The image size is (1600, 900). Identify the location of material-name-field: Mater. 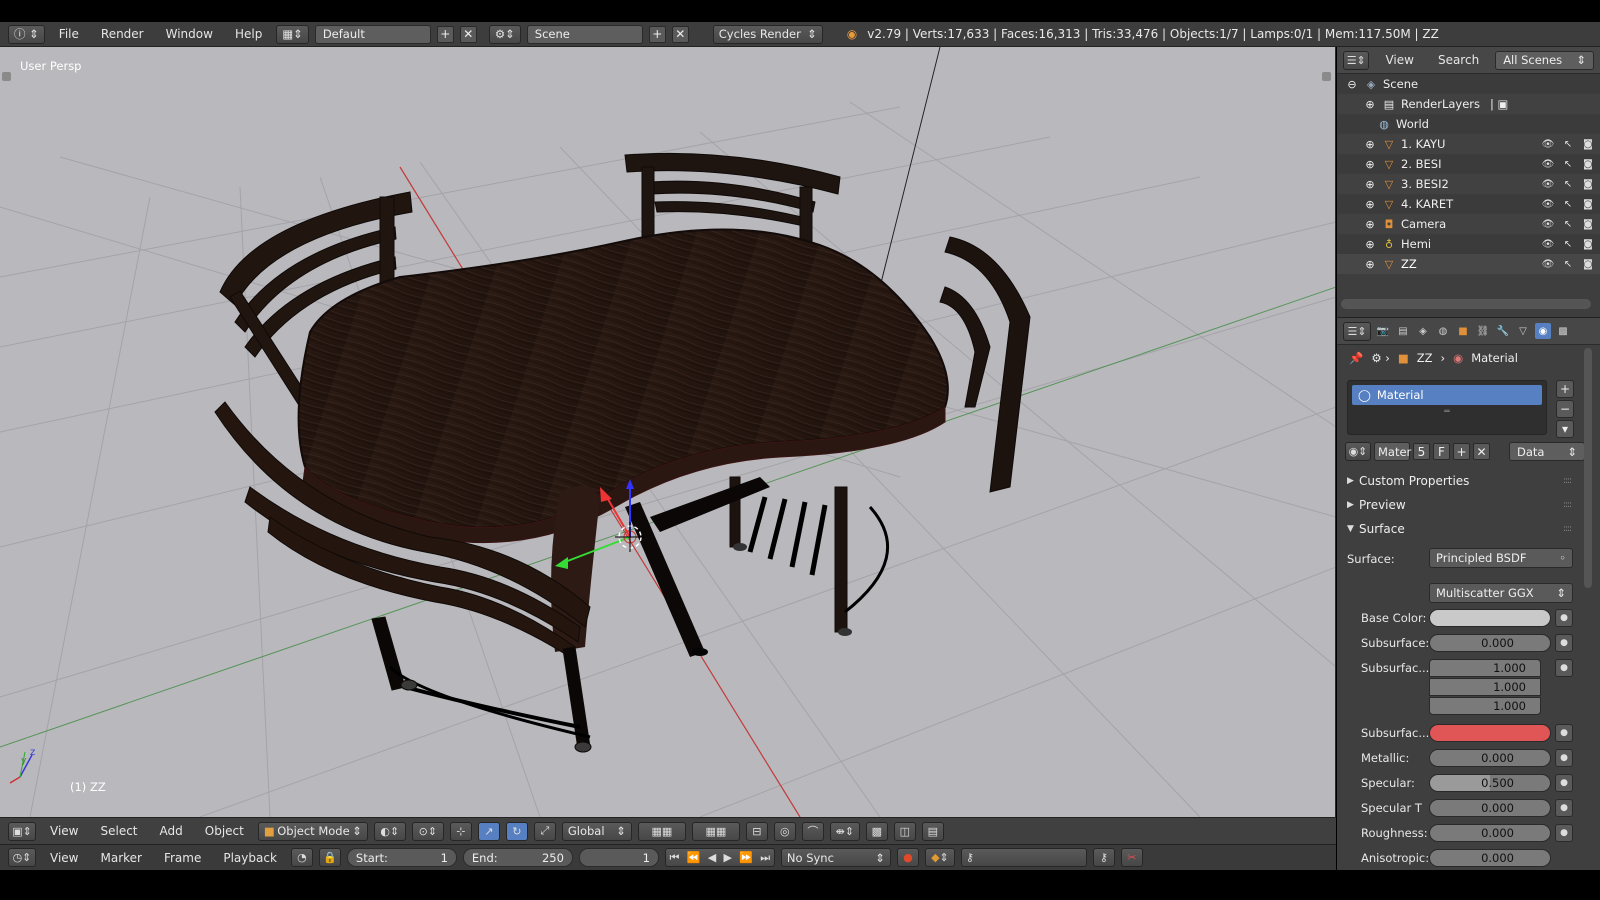
(1392, 451).